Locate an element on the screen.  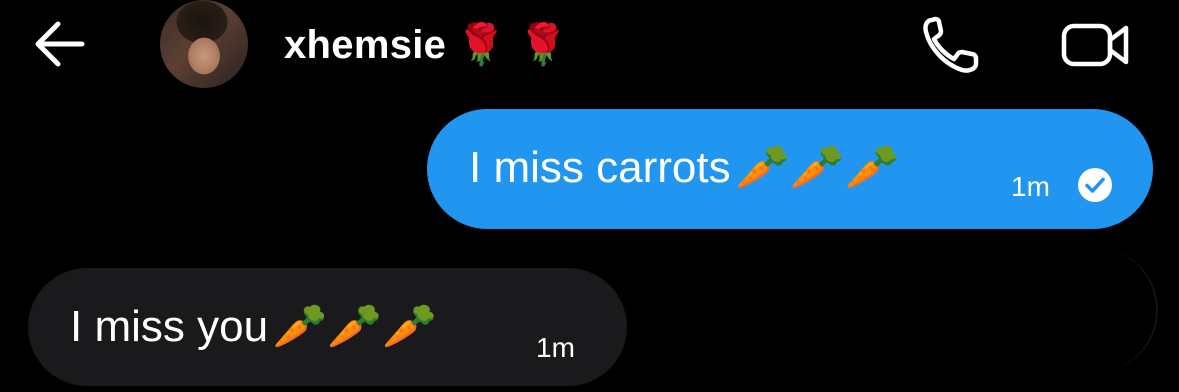
rose-emojis: 🌹🌹 is located at coordinates (518, 45).